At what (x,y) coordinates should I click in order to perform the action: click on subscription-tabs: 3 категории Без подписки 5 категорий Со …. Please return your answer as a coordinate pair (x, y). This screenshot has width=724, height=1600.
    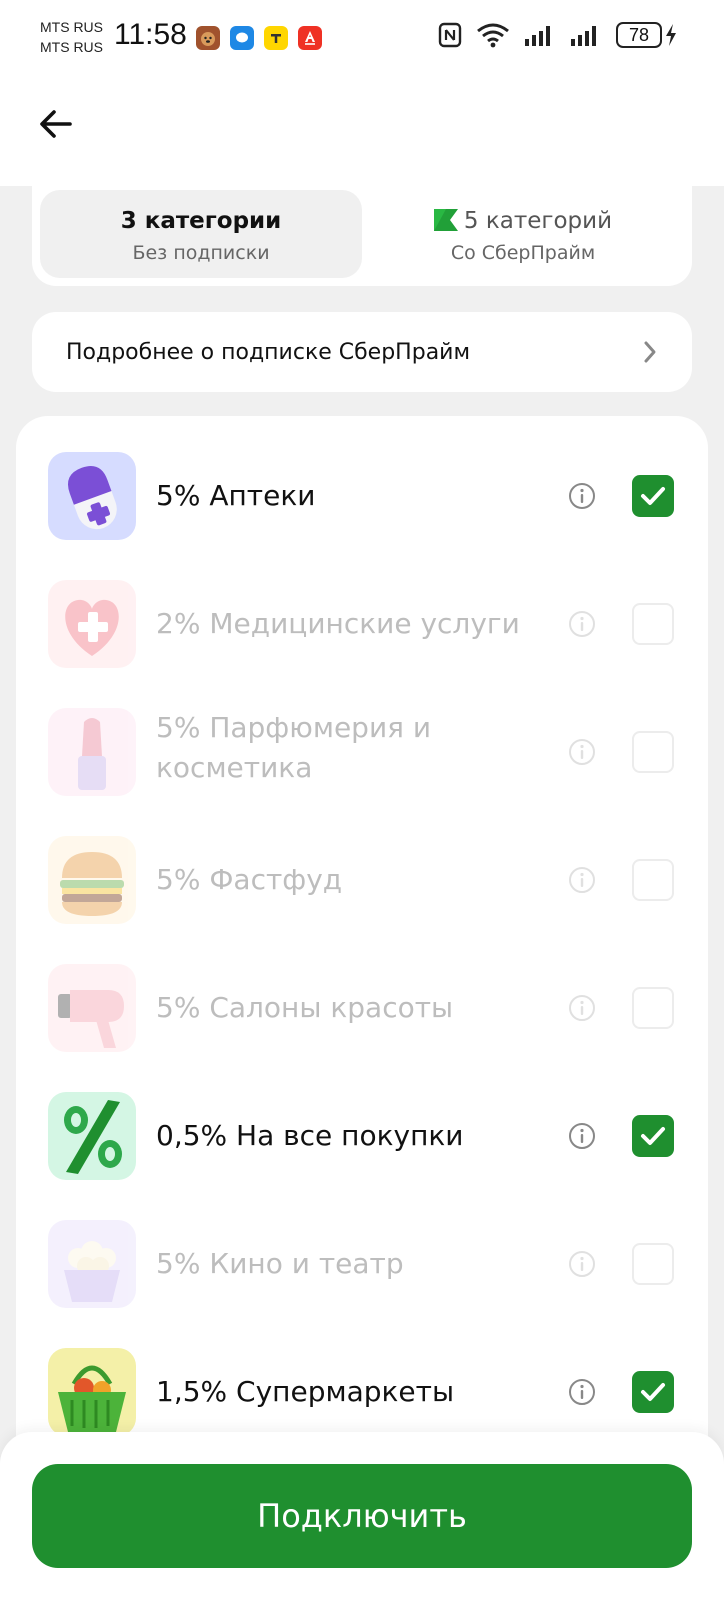
    Looking at the image, I should click on (362, 234).